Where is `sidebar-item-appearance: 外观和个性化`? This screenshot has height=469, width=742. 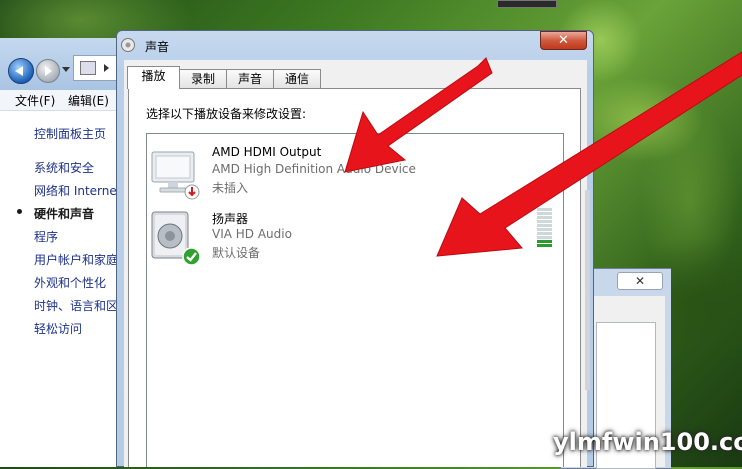
sidebar-item-appearance: 外观和个性化 is located at coordinates (70, 282).